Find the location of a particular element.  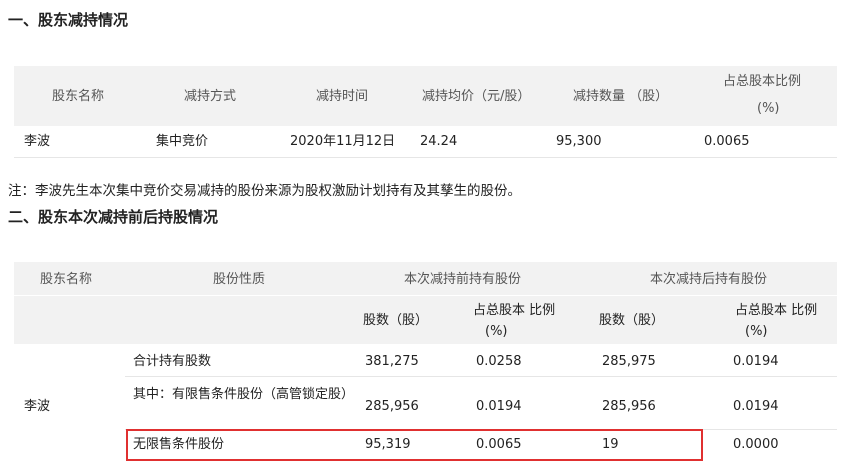

highlight-box is located at coordinates (414, 445).